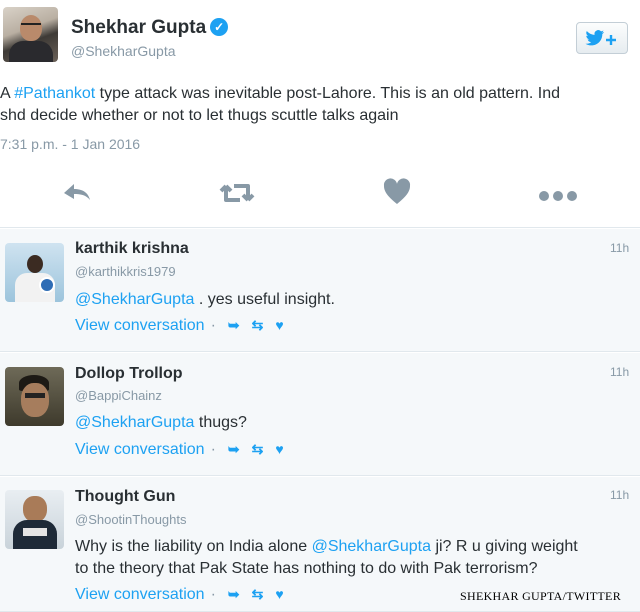 The width and height of the screenshot is (640, 612). Describe the element at coordinates (193, 546) in the screenshot. I see `reply-text-prefix: Why is the liability on India alone` at that location.